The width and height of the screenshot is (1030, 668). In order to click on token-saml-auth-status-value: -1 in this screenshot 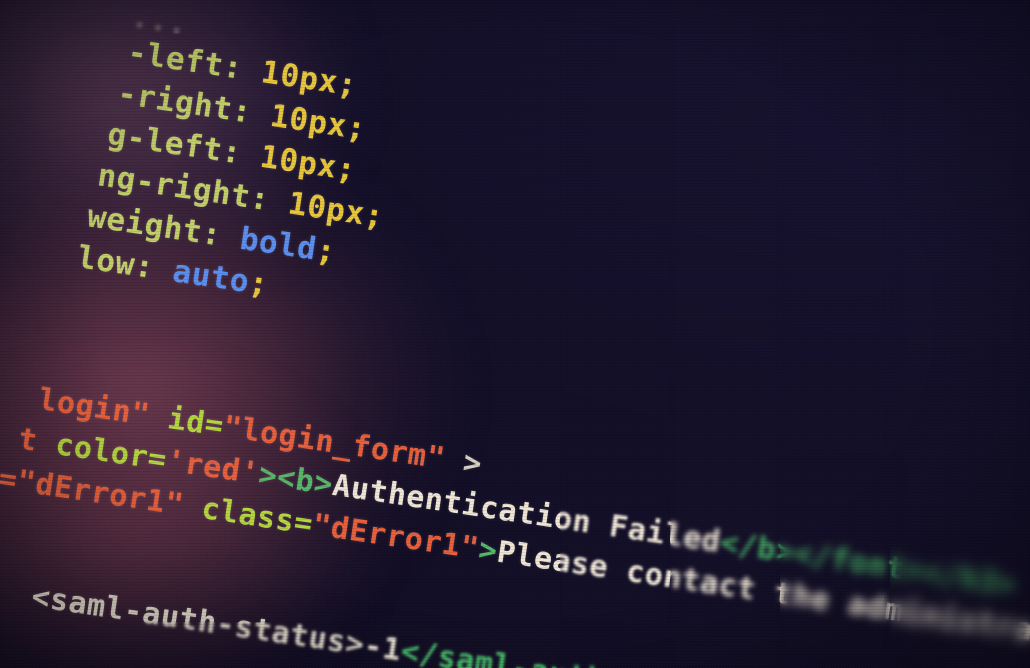, I will do `click(382, 648)`.